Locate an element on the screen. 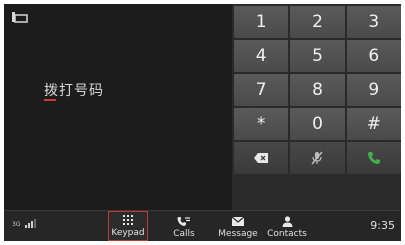 The width and height of the screenshot is (405, 245). signal-strength-icon is located at coordinates (30, 223).